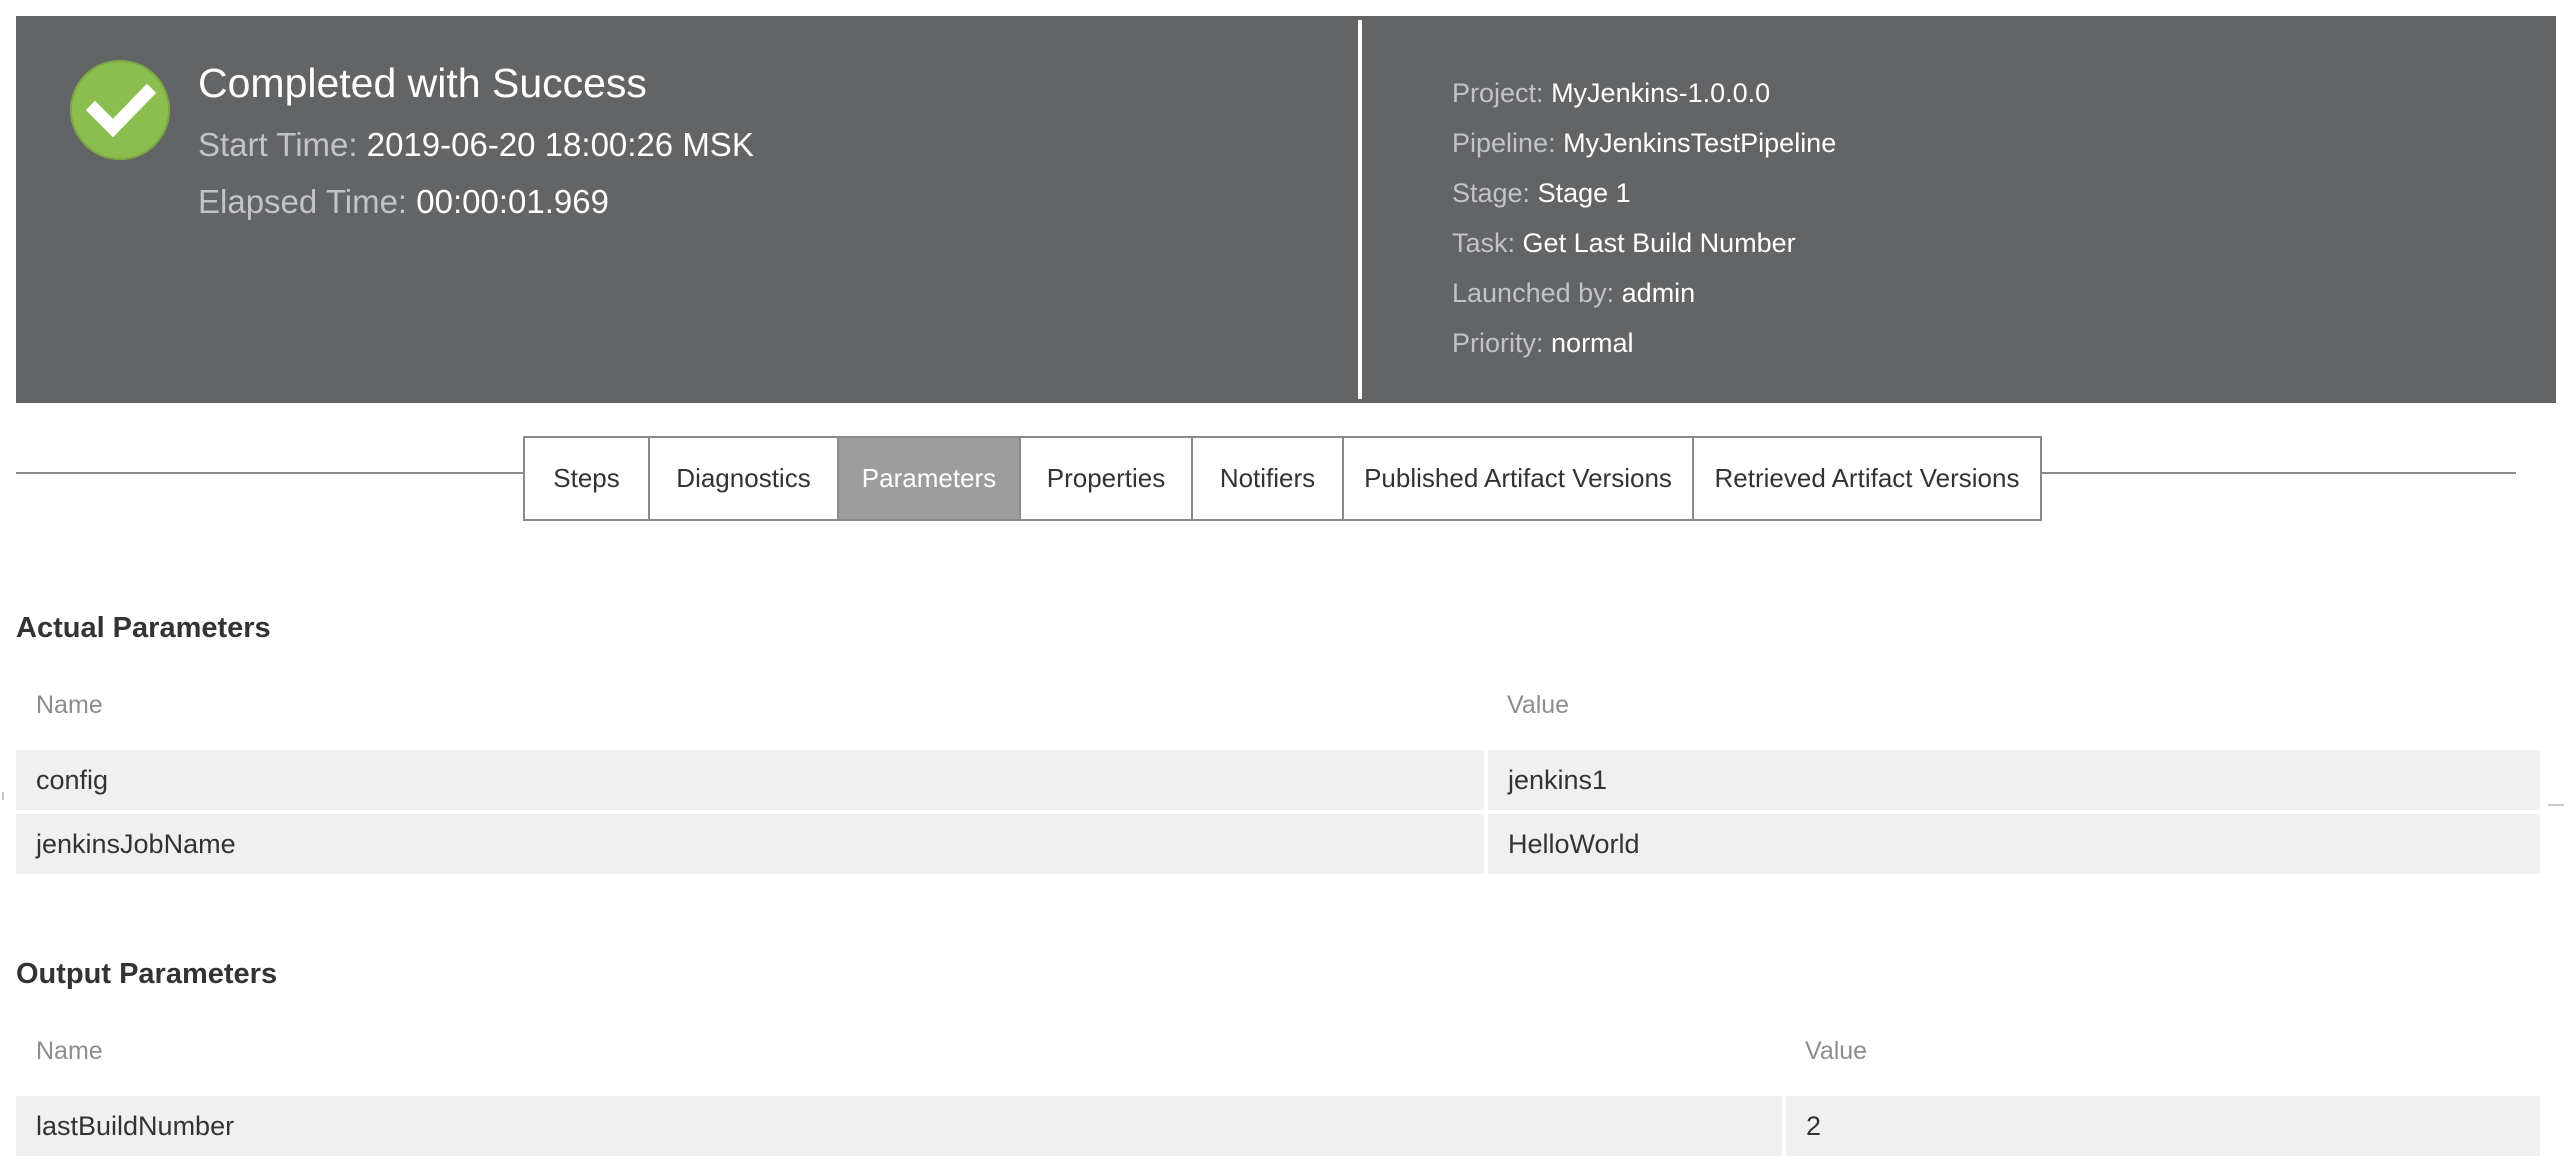 Image resolution: width=2568 pixels, height=1168 pixels. What do you see at coordinates (1658, 293) in the screenshot?
I see `launched-by-value: admin` at bounding box center [1658, 293].